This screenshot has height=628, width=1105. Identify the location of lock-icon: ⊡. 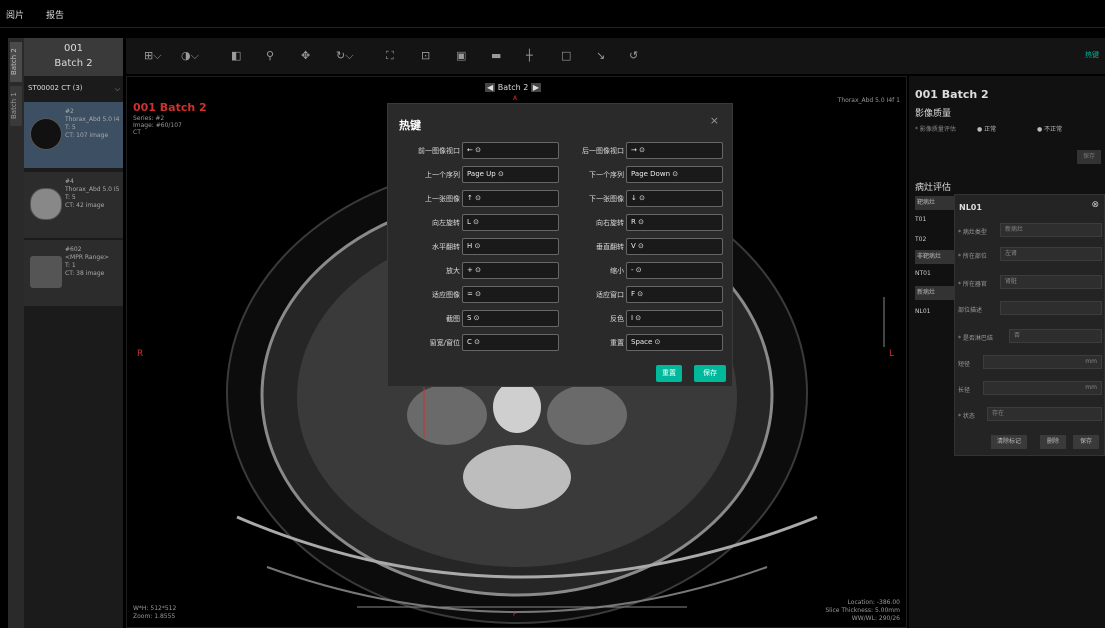
(425, 56).